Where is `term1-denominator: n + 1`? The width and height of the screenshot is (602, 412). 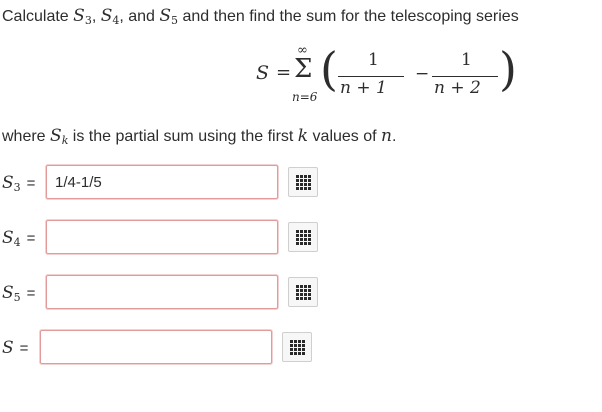
term1-denominator: n + 1 is located at coordinates (363, 88).